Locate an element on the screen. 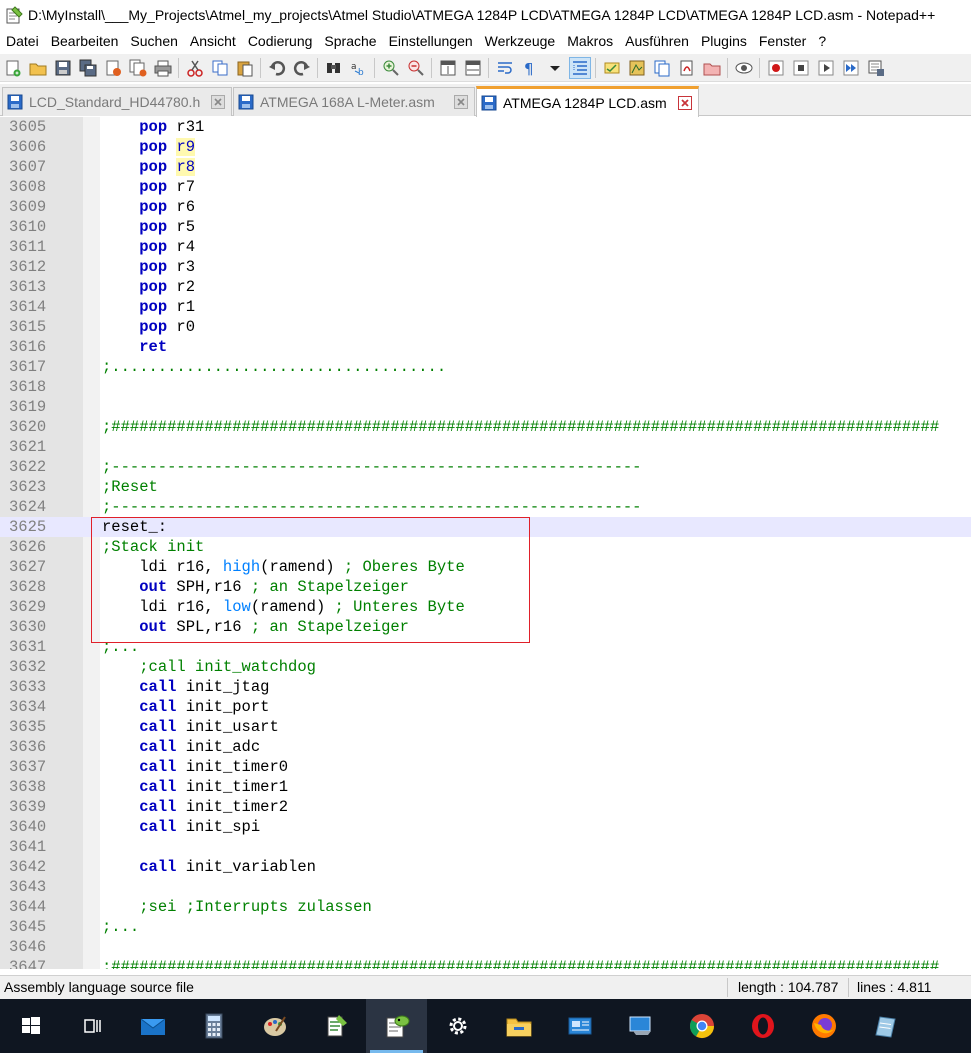 The image size is (971, 1053). notepadpp-app-icon is located at coordinates (14, 15).